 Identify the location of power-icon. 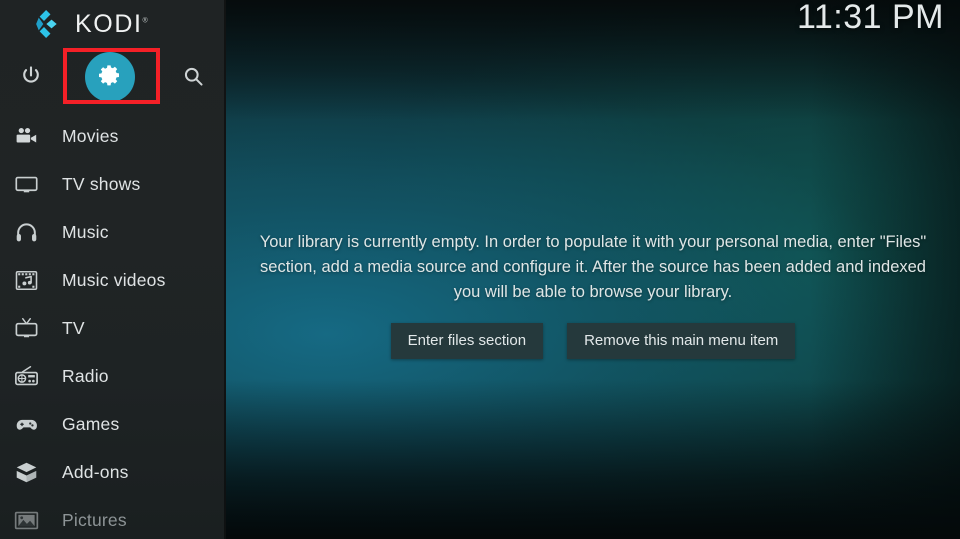
(31, 76).